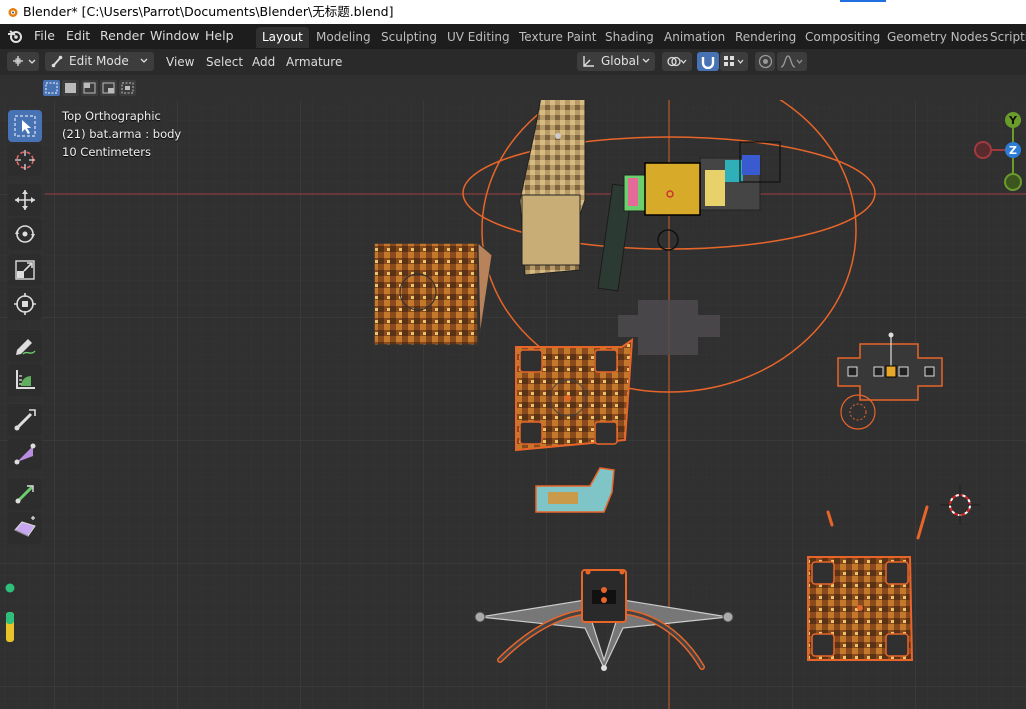  What do you see at coordinates (1013, 120) in the screenshot?
I see `gizmo-y-label: Y` at bounding box center [1013, 120].